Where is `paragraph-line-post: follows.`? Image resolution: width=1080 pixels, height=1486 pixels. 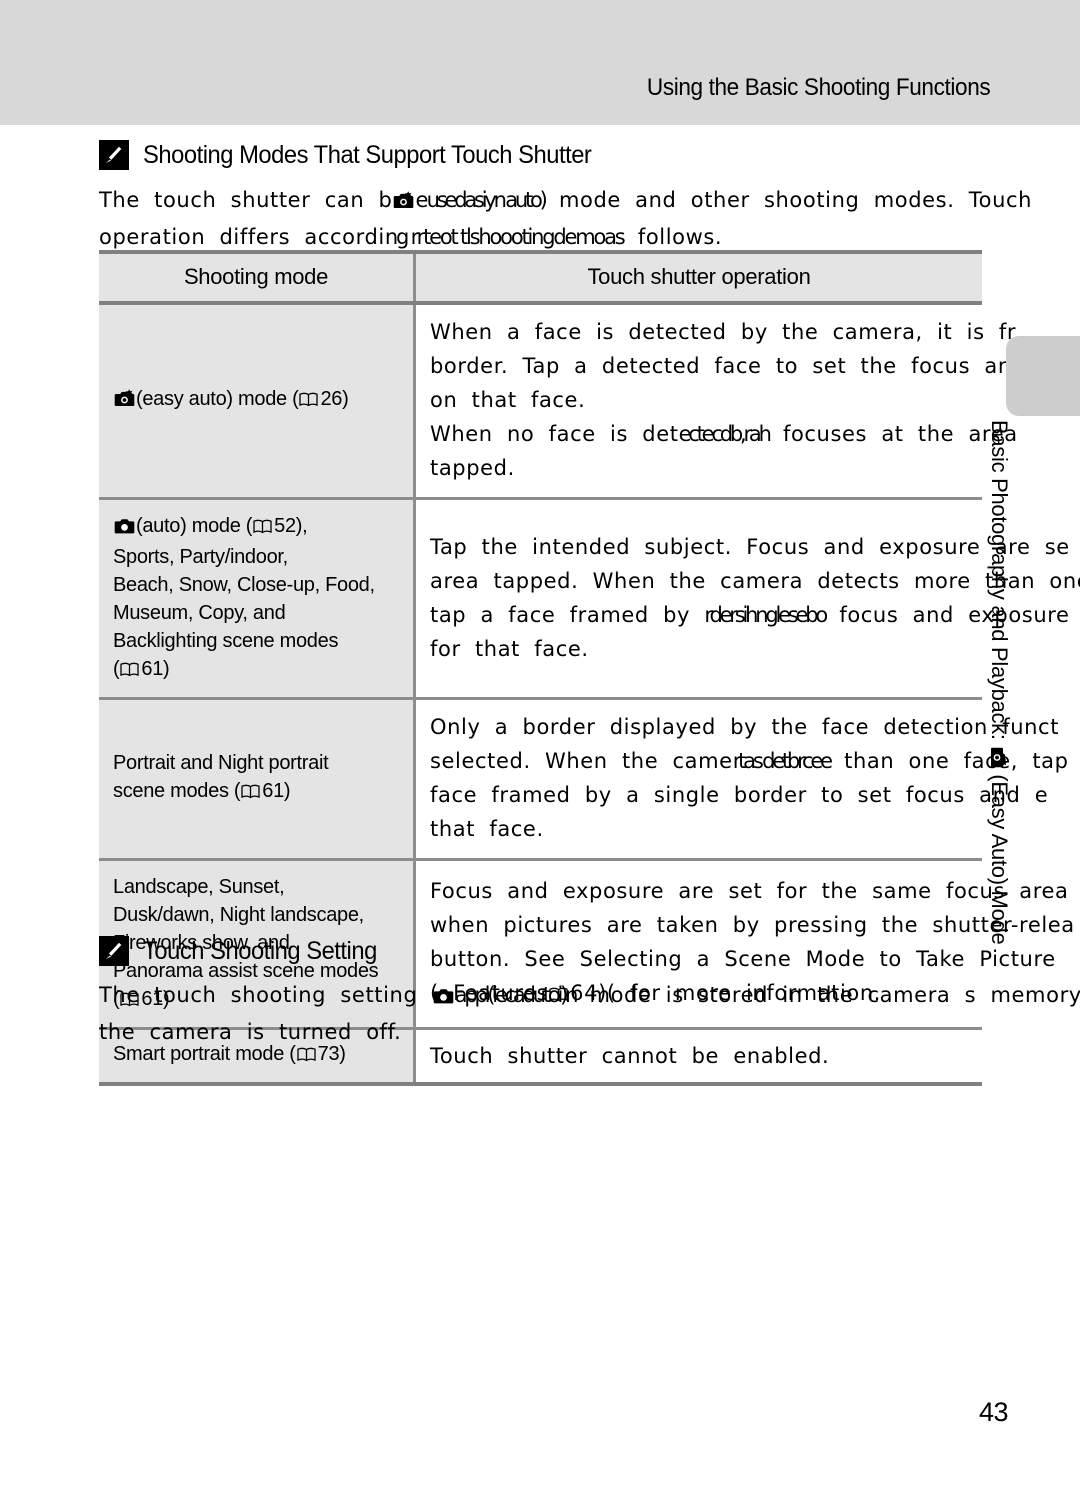
paragraph-line-post: follows. is located at coordinates (673, 237).